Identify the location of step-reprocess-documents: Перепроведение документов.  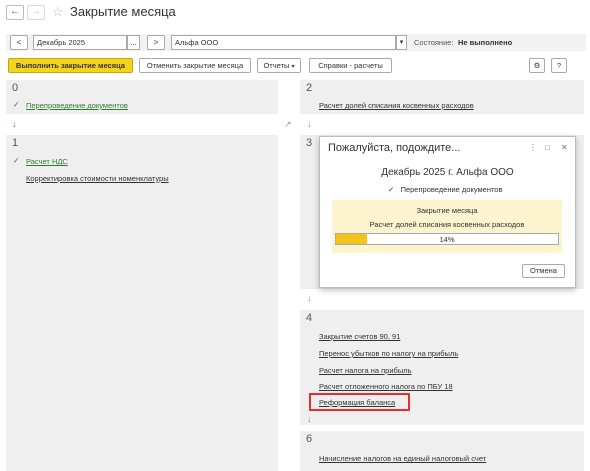
(77, 105).